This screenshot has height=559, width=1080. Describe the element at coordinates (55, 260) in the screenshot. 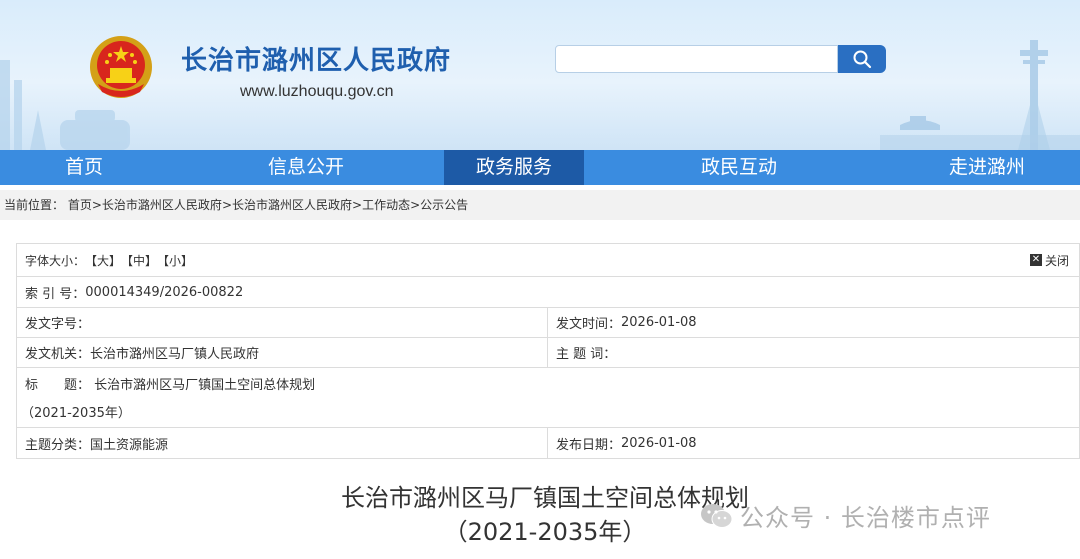

I see `font-size-label: 字体大小：` at that location.